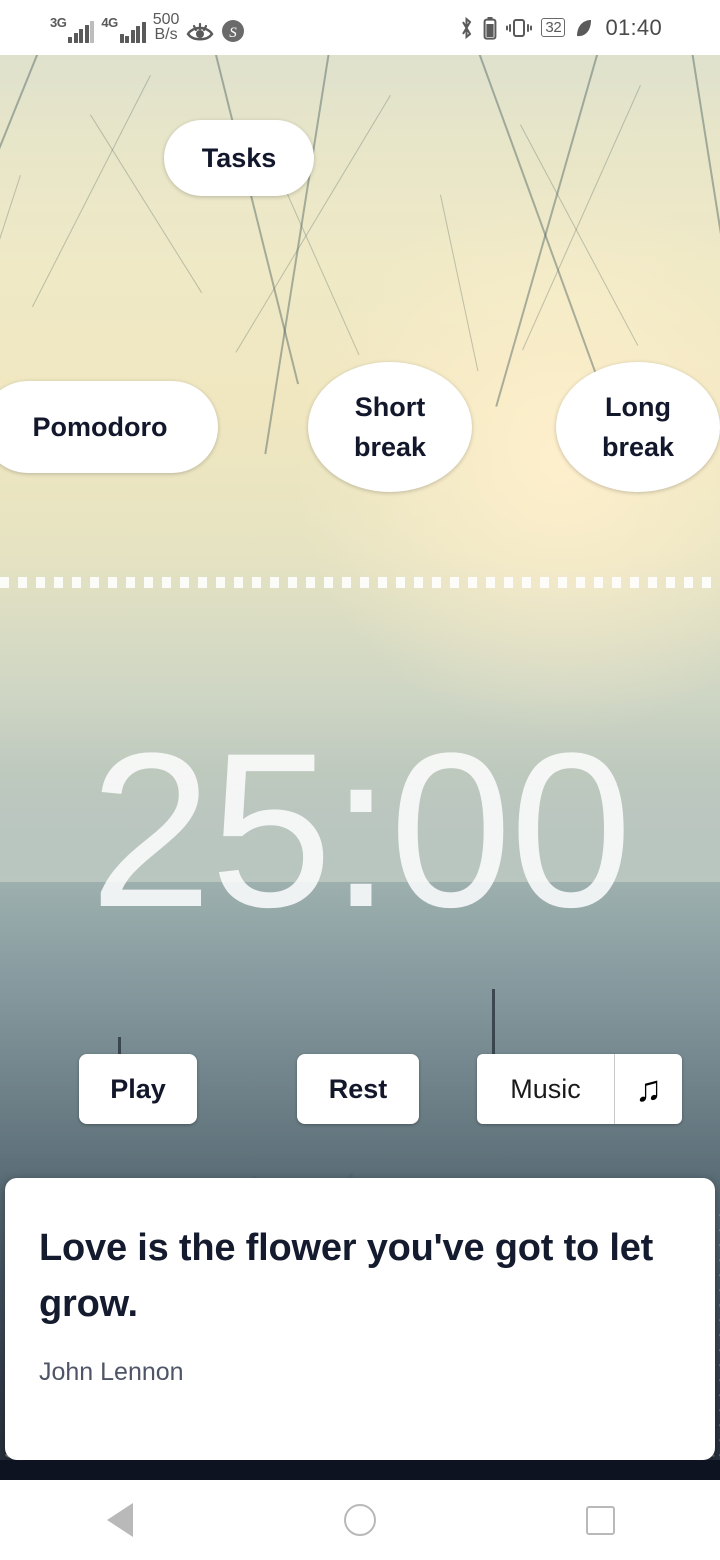 The image size is (720, 1560). I want to click on svg-text: S, so click(234, 33).